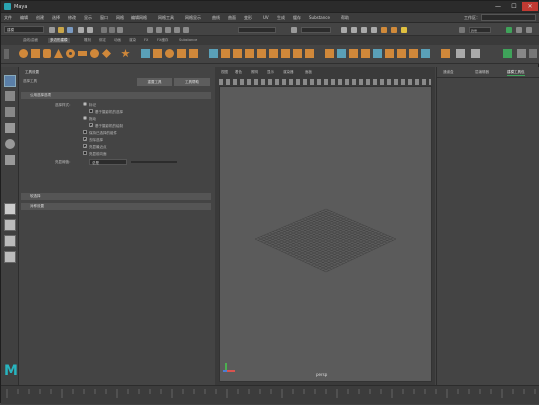 The image size is (539, 405). I want to click on separate-icon, so click(157, 53).